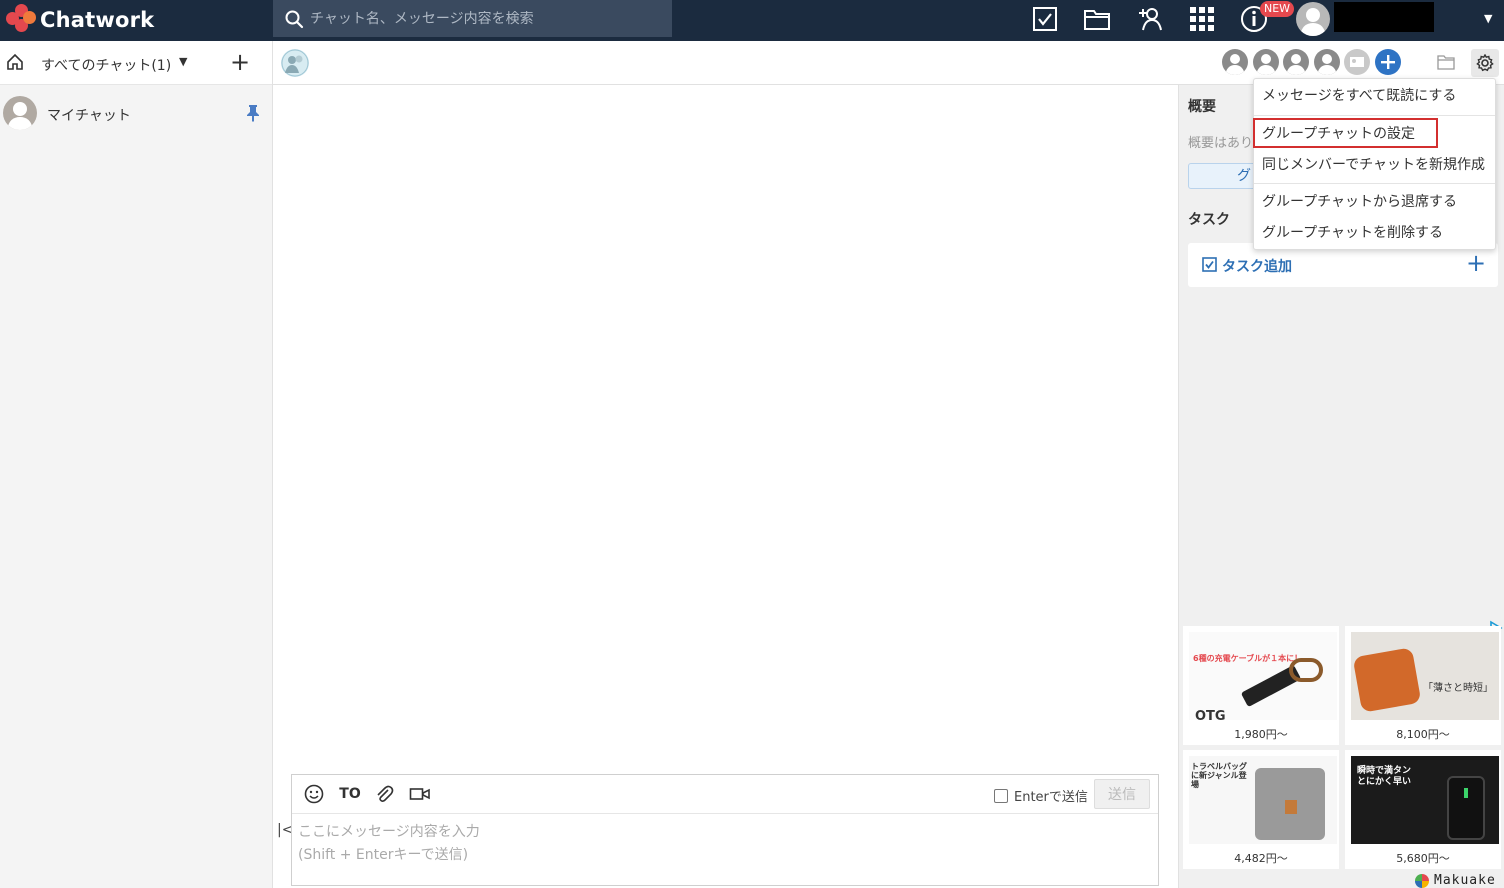 The width and height of the screenshot is (1504, 888). What do you see at coordinates (752, 20) in the screenshot?
I see `top-header: Chatwork NEW ▼` at bounding box center [752, 20].